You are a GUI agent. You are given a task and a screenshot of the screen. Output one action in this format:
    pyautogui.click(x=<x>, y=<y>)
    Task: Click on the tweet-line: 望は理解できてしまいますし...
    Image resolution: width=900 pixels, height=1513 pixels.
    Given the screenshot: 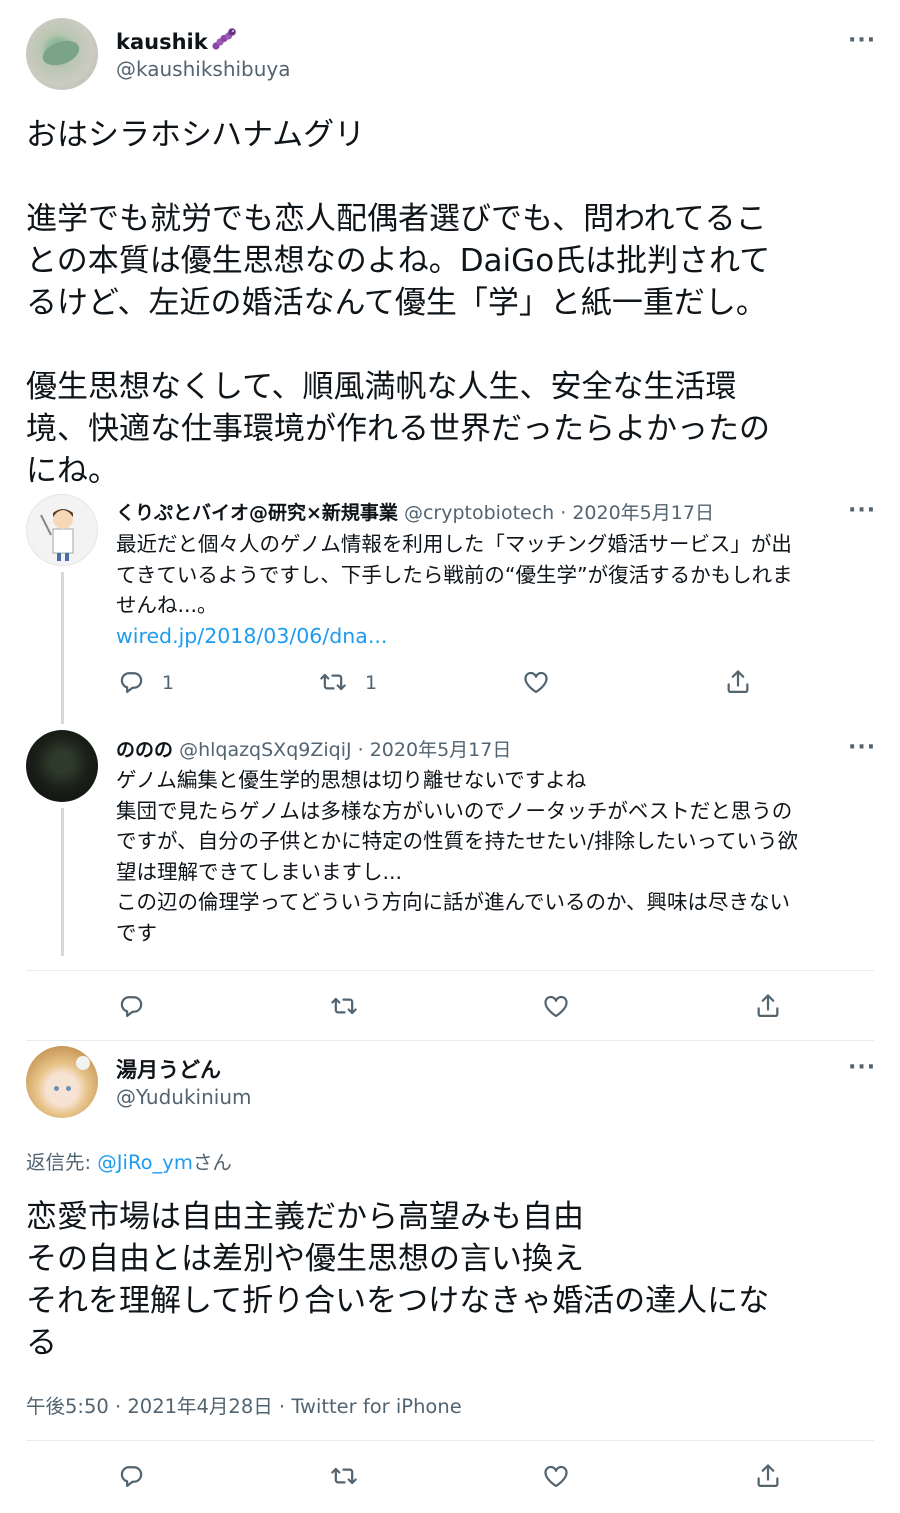 What is the action you would take?
    pyautogui.click(x=259, y=871)
    